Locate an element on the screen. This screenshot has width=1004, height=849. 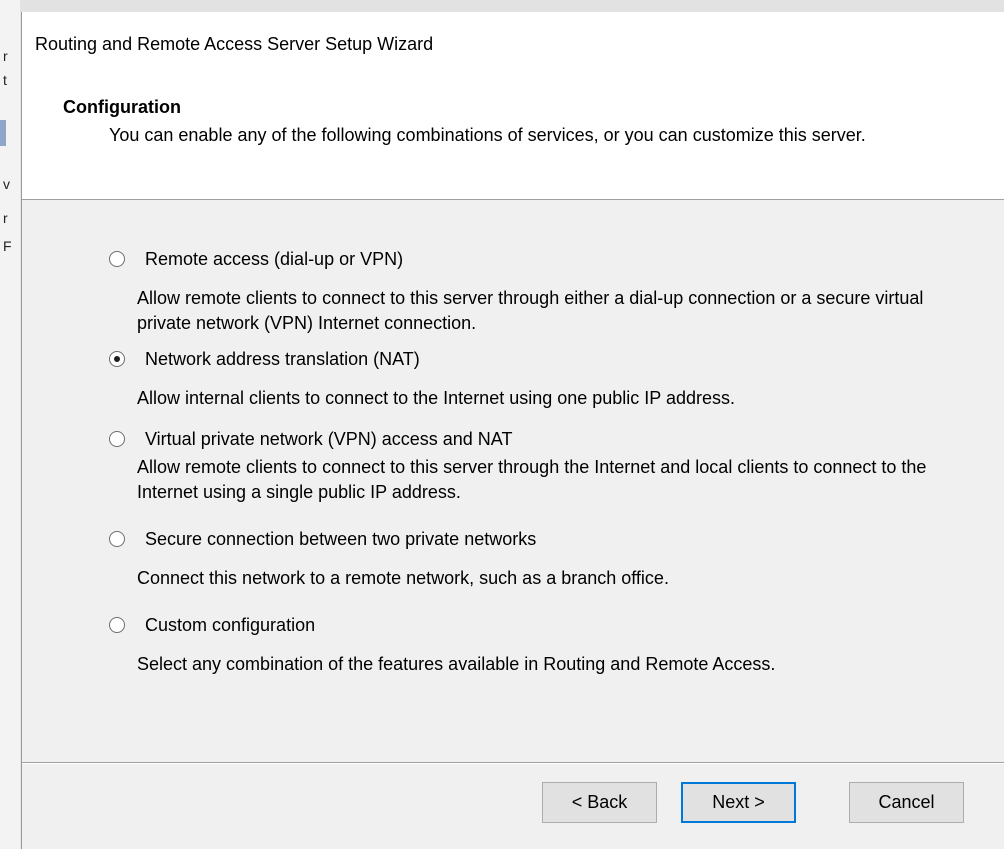
background-window-top is located at coordinates (512, 6).